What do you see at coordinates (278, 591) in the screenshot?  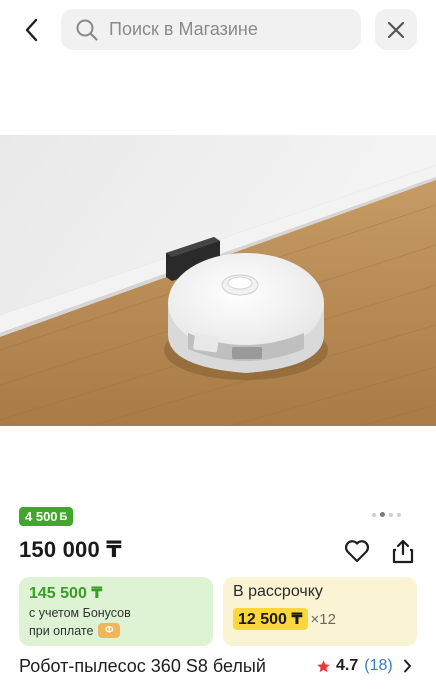 I see `installment-label: В рассрочку` at bounding box center [278, 591].